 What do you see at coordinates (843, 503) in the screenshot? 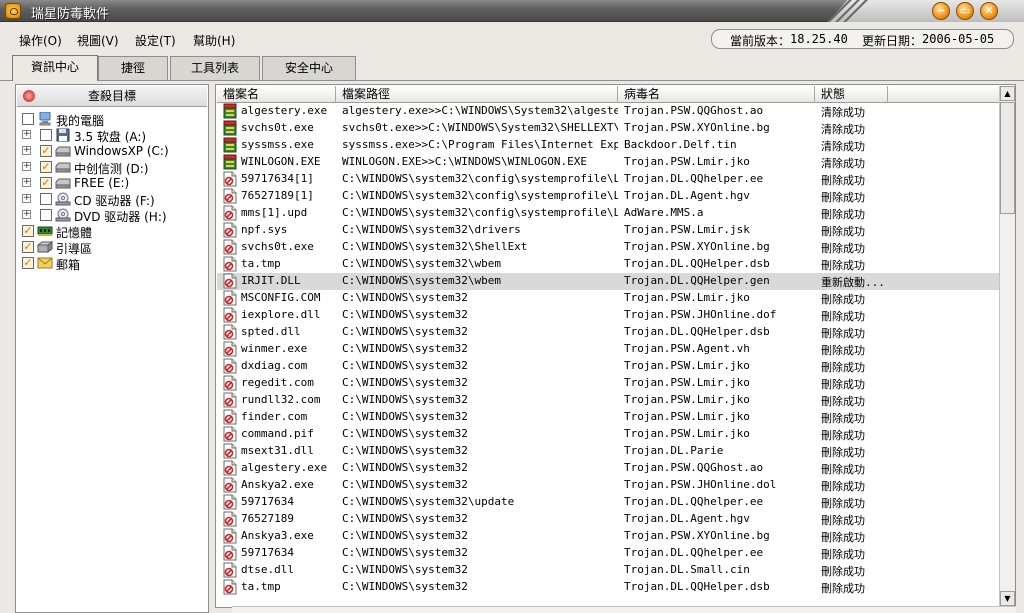
I see `cell-status: 刪除成功` at bounding box center [843, 503].